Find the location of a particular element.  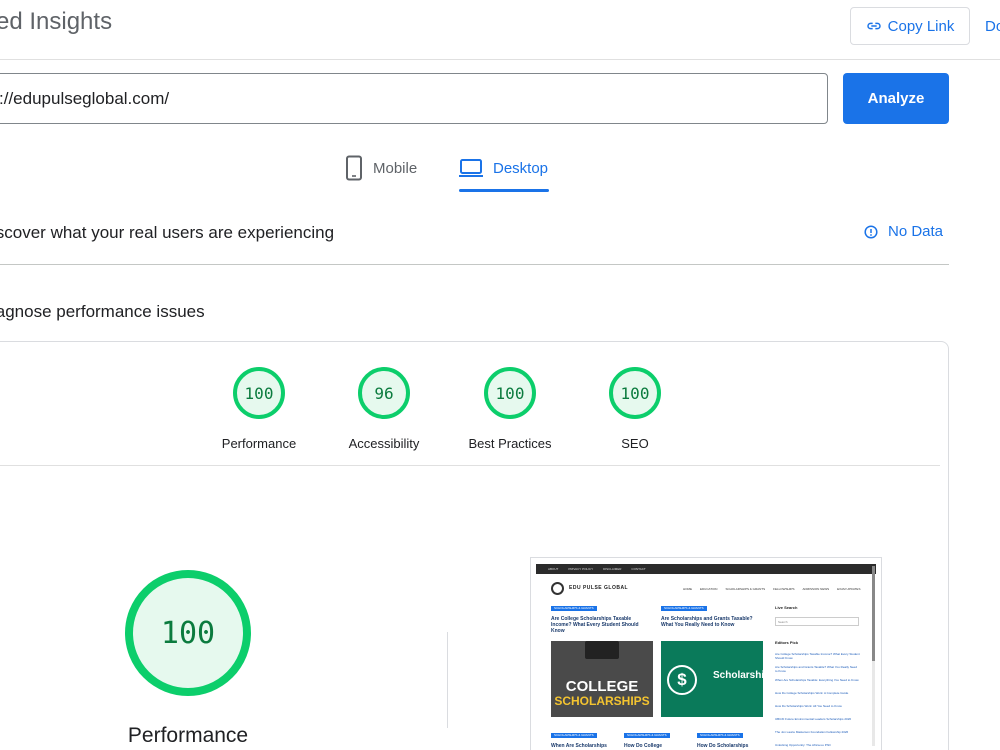

thumb-logo-icon is located at coordinates (557, 588).